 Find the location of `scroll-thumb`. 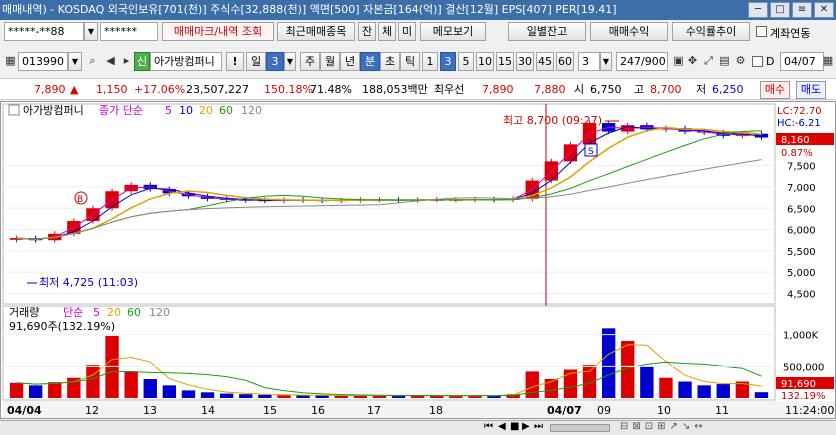

scroll-thumb is located at coordinates (580, 428).